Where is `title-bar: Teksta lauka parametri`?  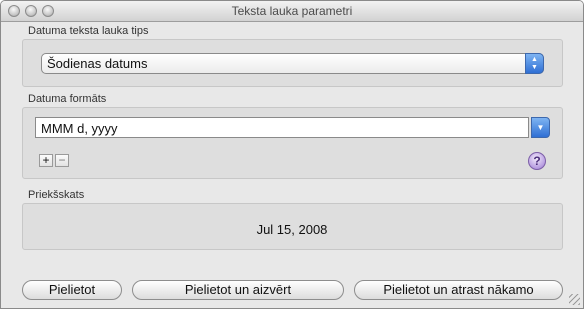 title-bar: Teksta lauka parametri is located at coordinates (292, 11).